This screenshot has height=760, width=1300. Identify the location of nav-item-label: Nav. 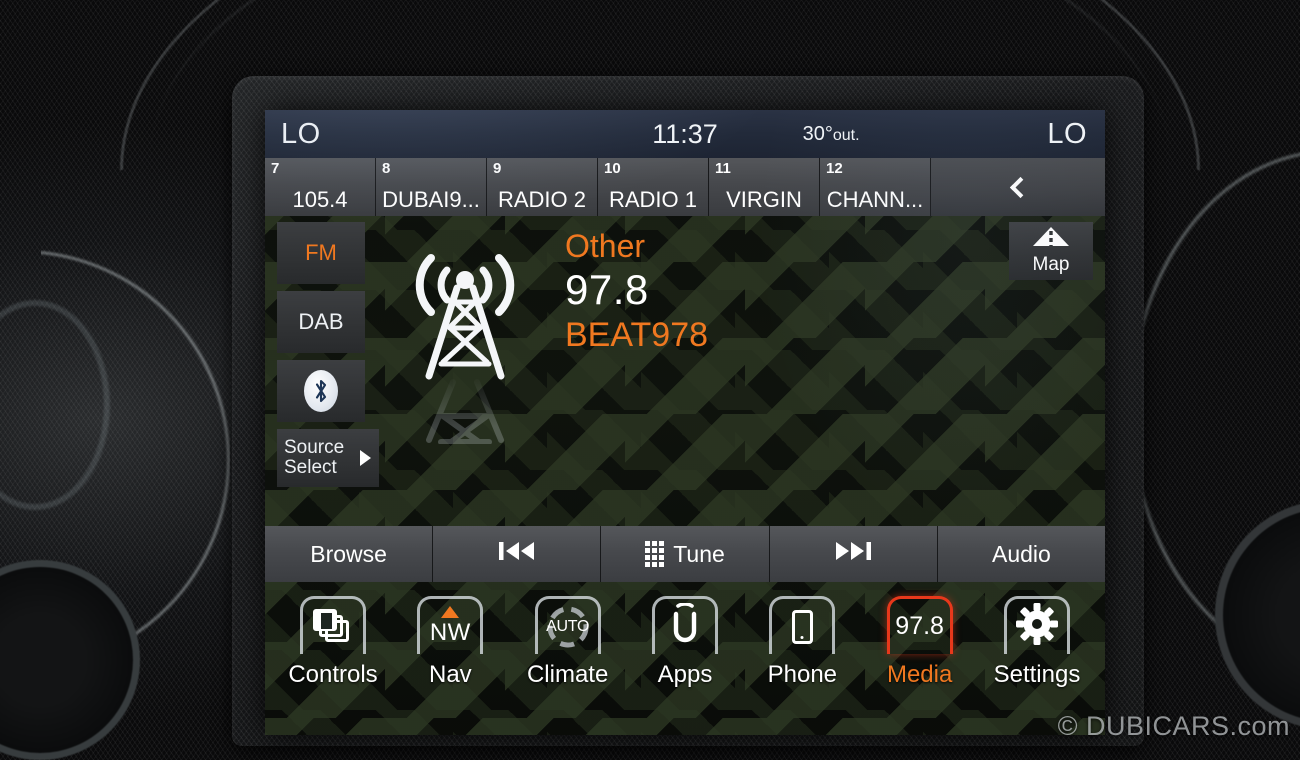
(450, 674).